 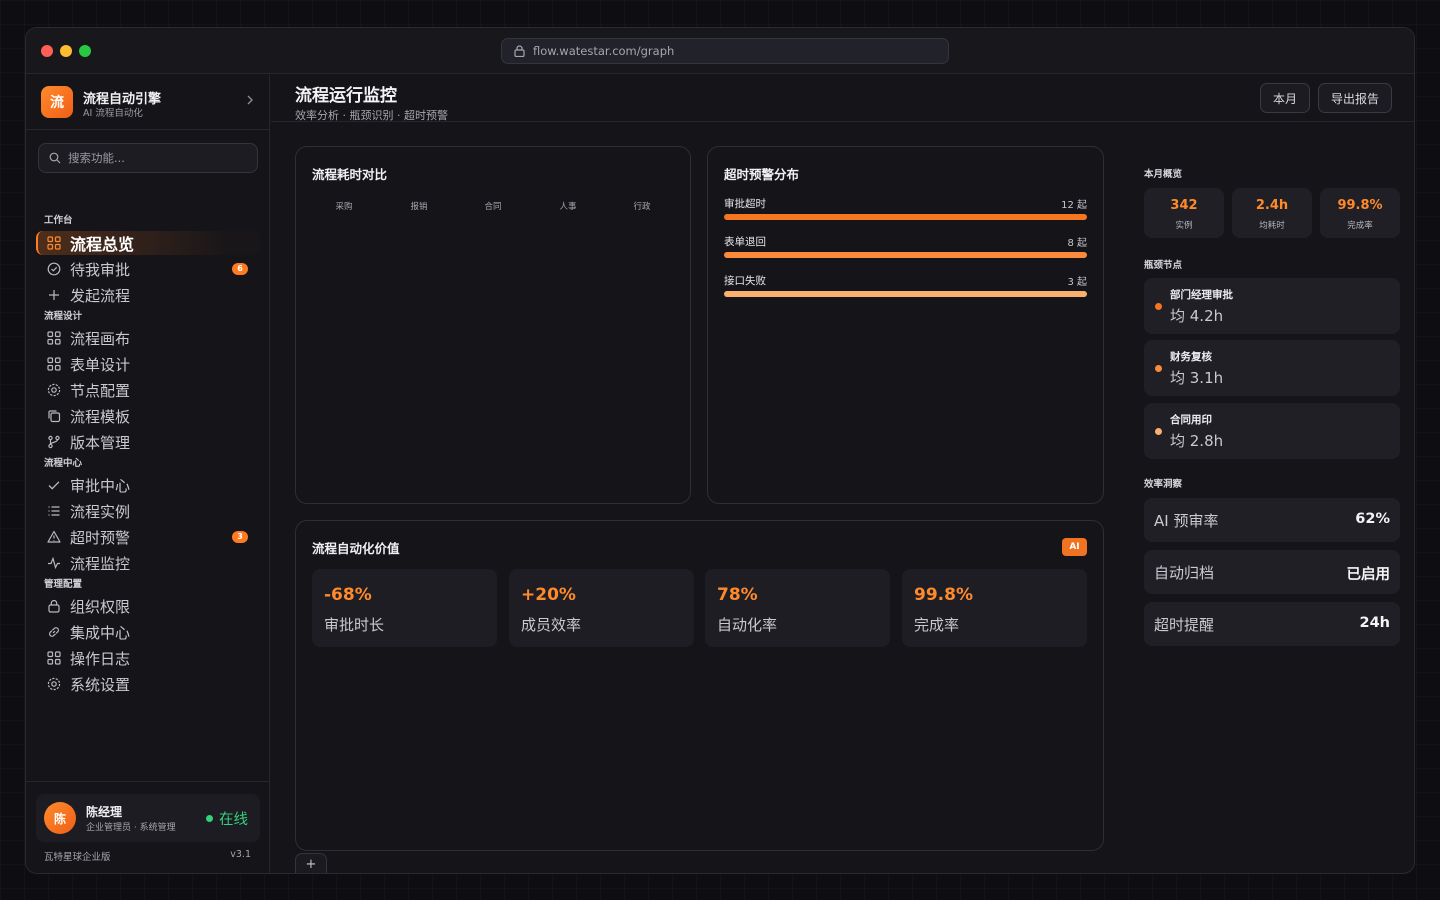 What do you see at coordinates (66, 51) in the screenshot?
I see `minimize-window-button` at bounding box center [66, 51].